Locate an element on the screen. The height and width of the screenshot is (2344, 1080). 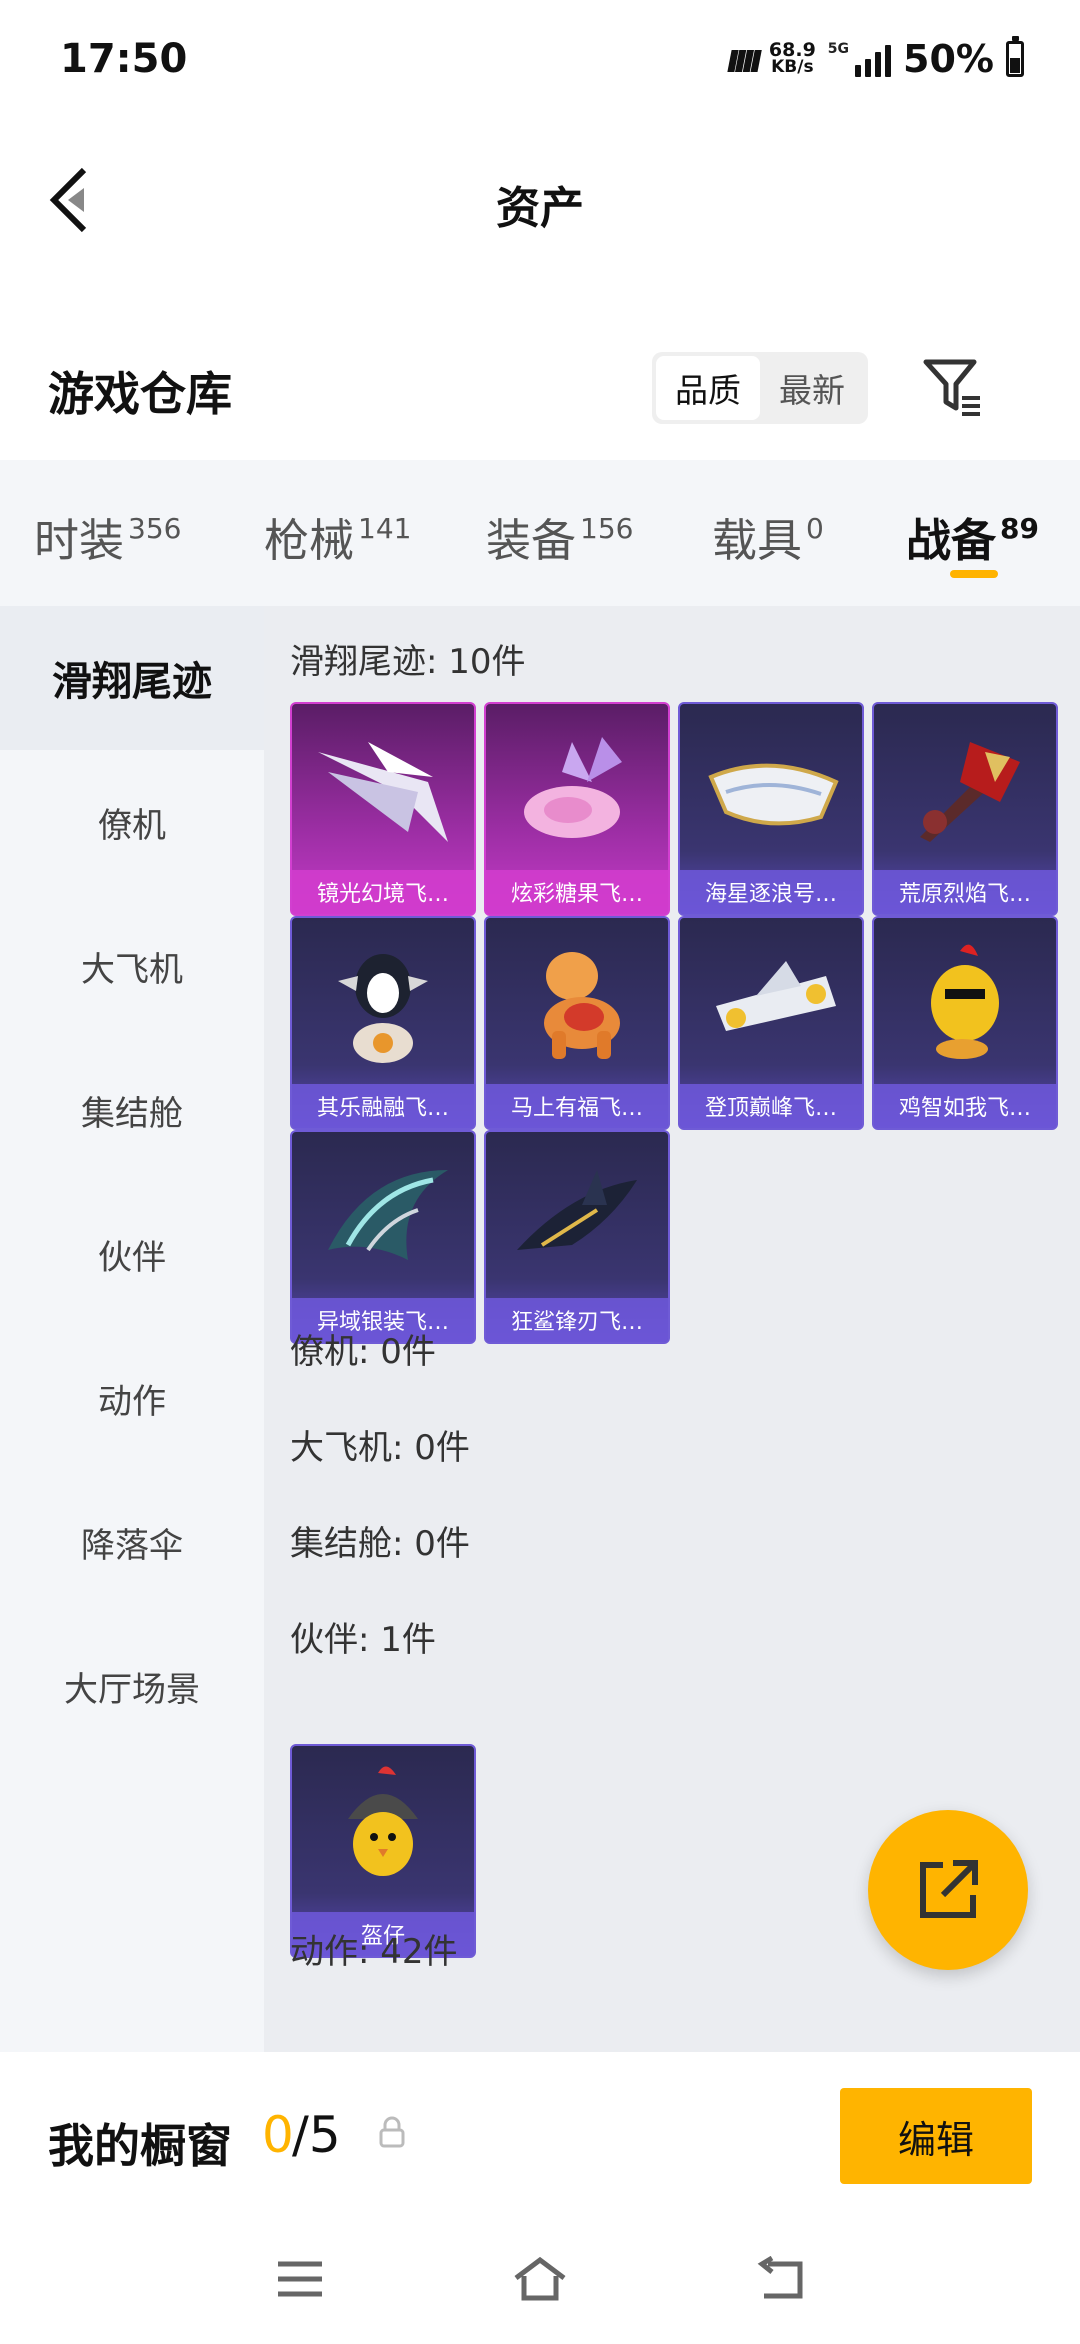
tab-fashion: 时装 356 is located at coordinates (107, 536).